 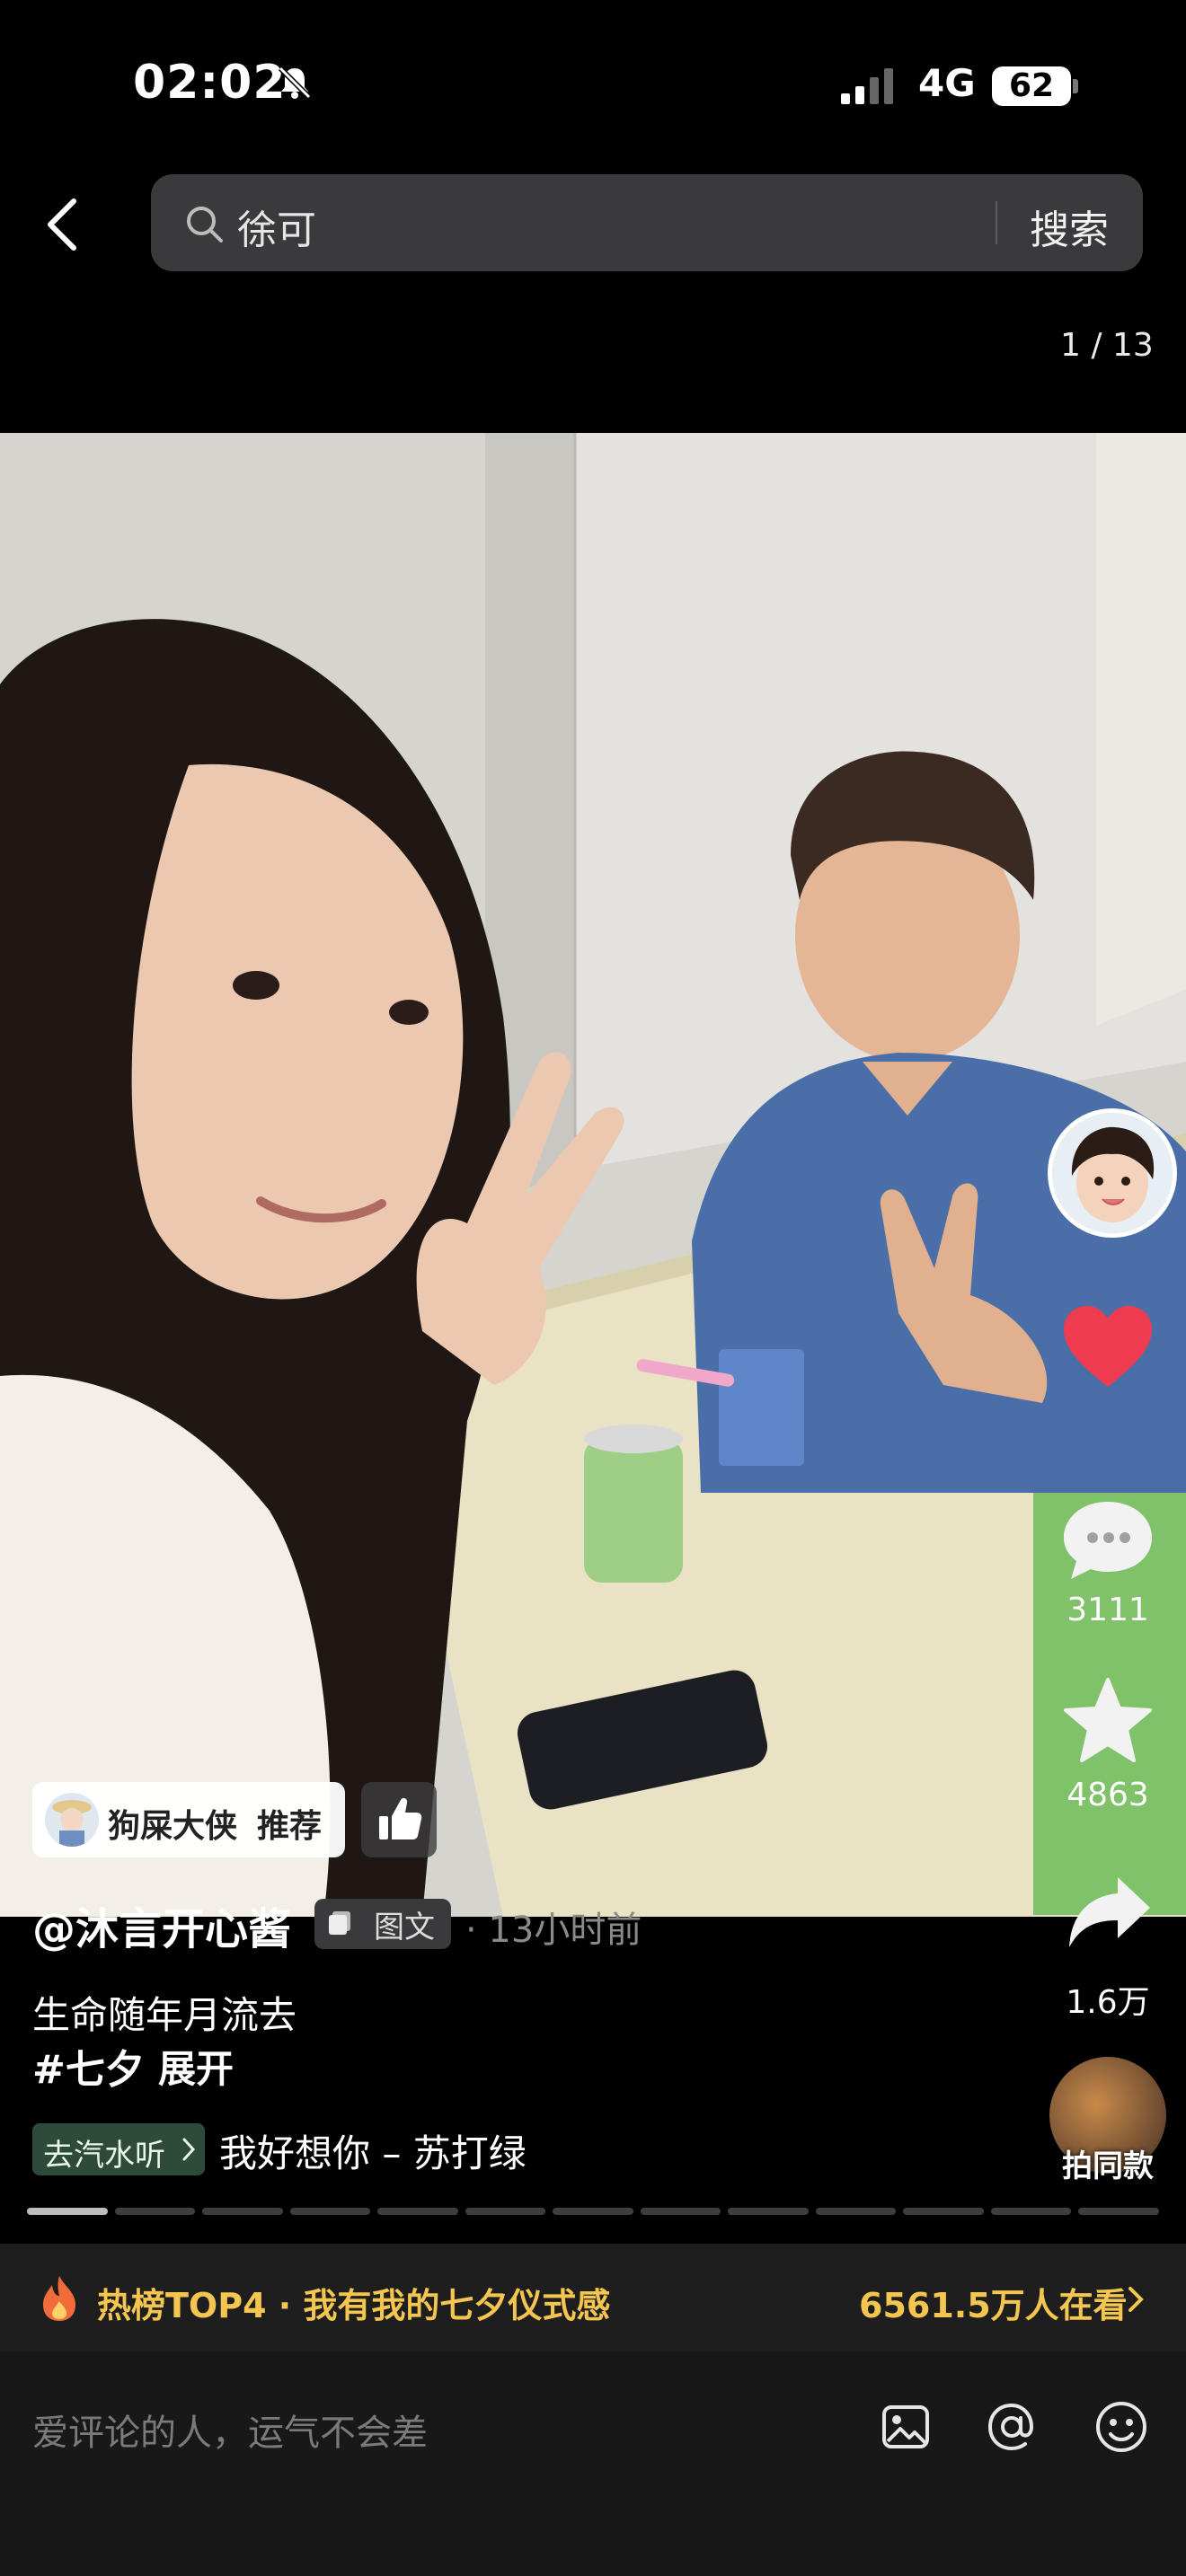 I want to click on comment-input: 爱评论的人，运气不会差, so click(x=230, y=2430).